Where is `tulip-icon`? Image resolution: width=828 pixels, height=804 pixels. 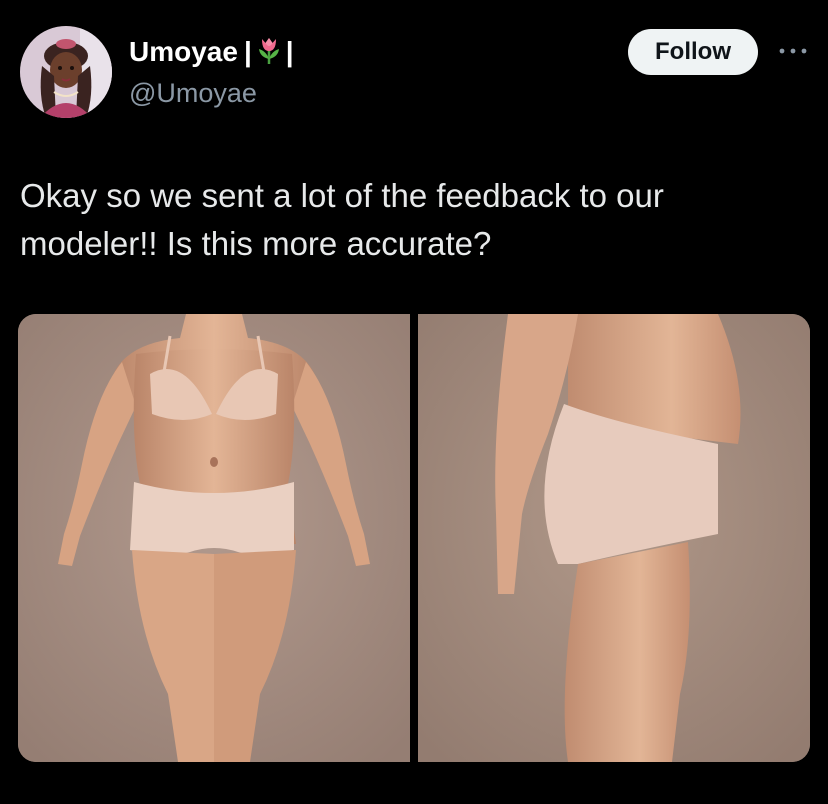 tulip-icon is located at coordinates (269, 54).